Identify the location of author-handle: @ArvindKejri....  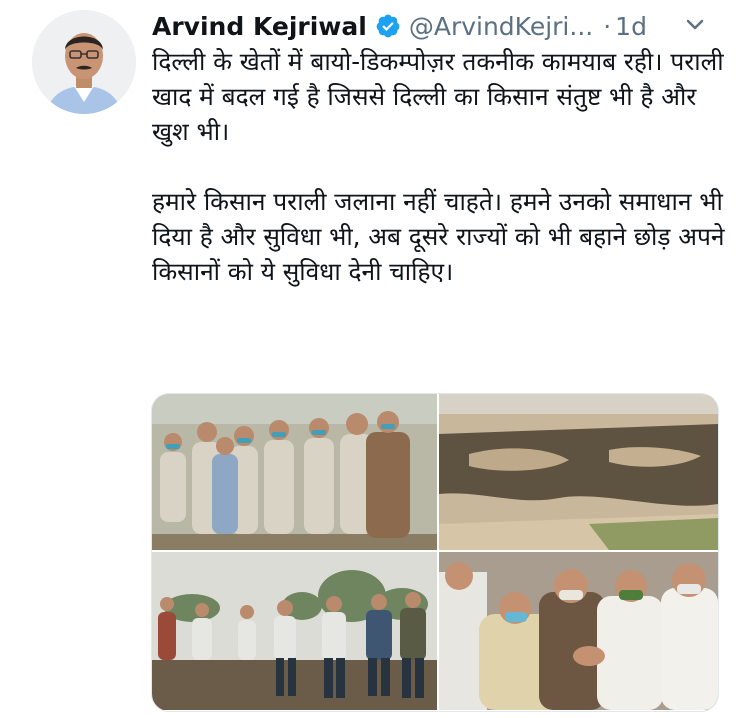
(501, 26).